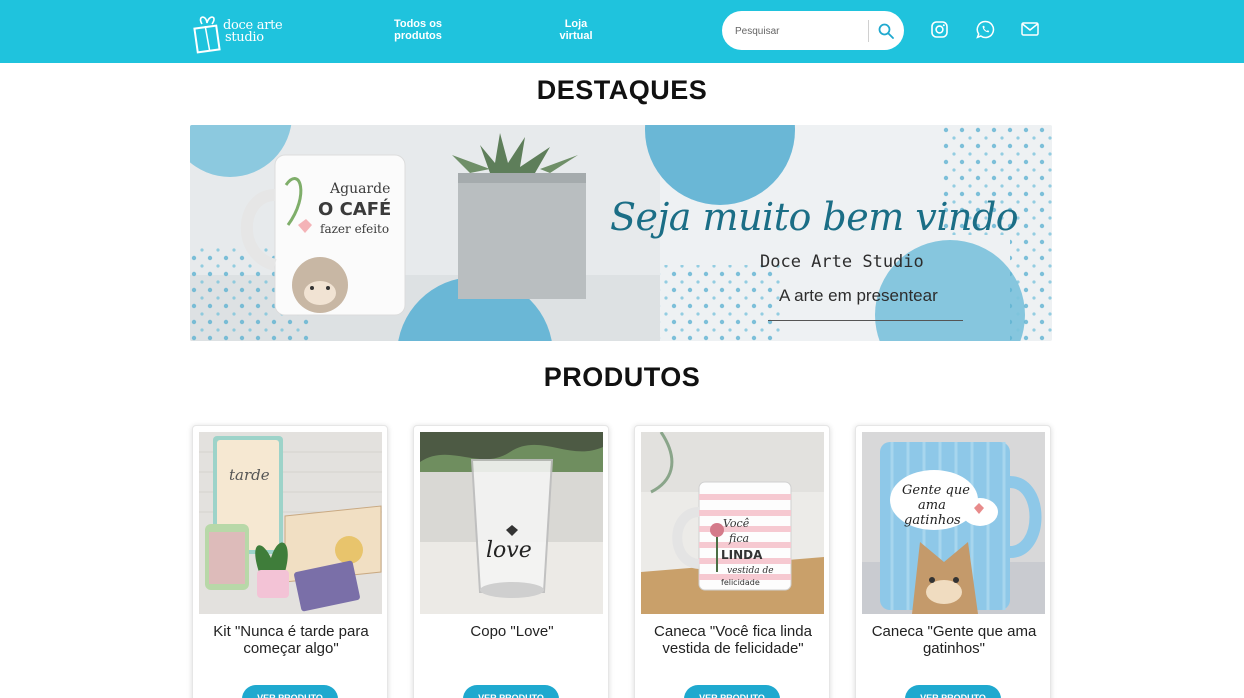  Describe the element at coordinates (509, 550) in the screenshot. I see `glass-image-text: love` at that location.